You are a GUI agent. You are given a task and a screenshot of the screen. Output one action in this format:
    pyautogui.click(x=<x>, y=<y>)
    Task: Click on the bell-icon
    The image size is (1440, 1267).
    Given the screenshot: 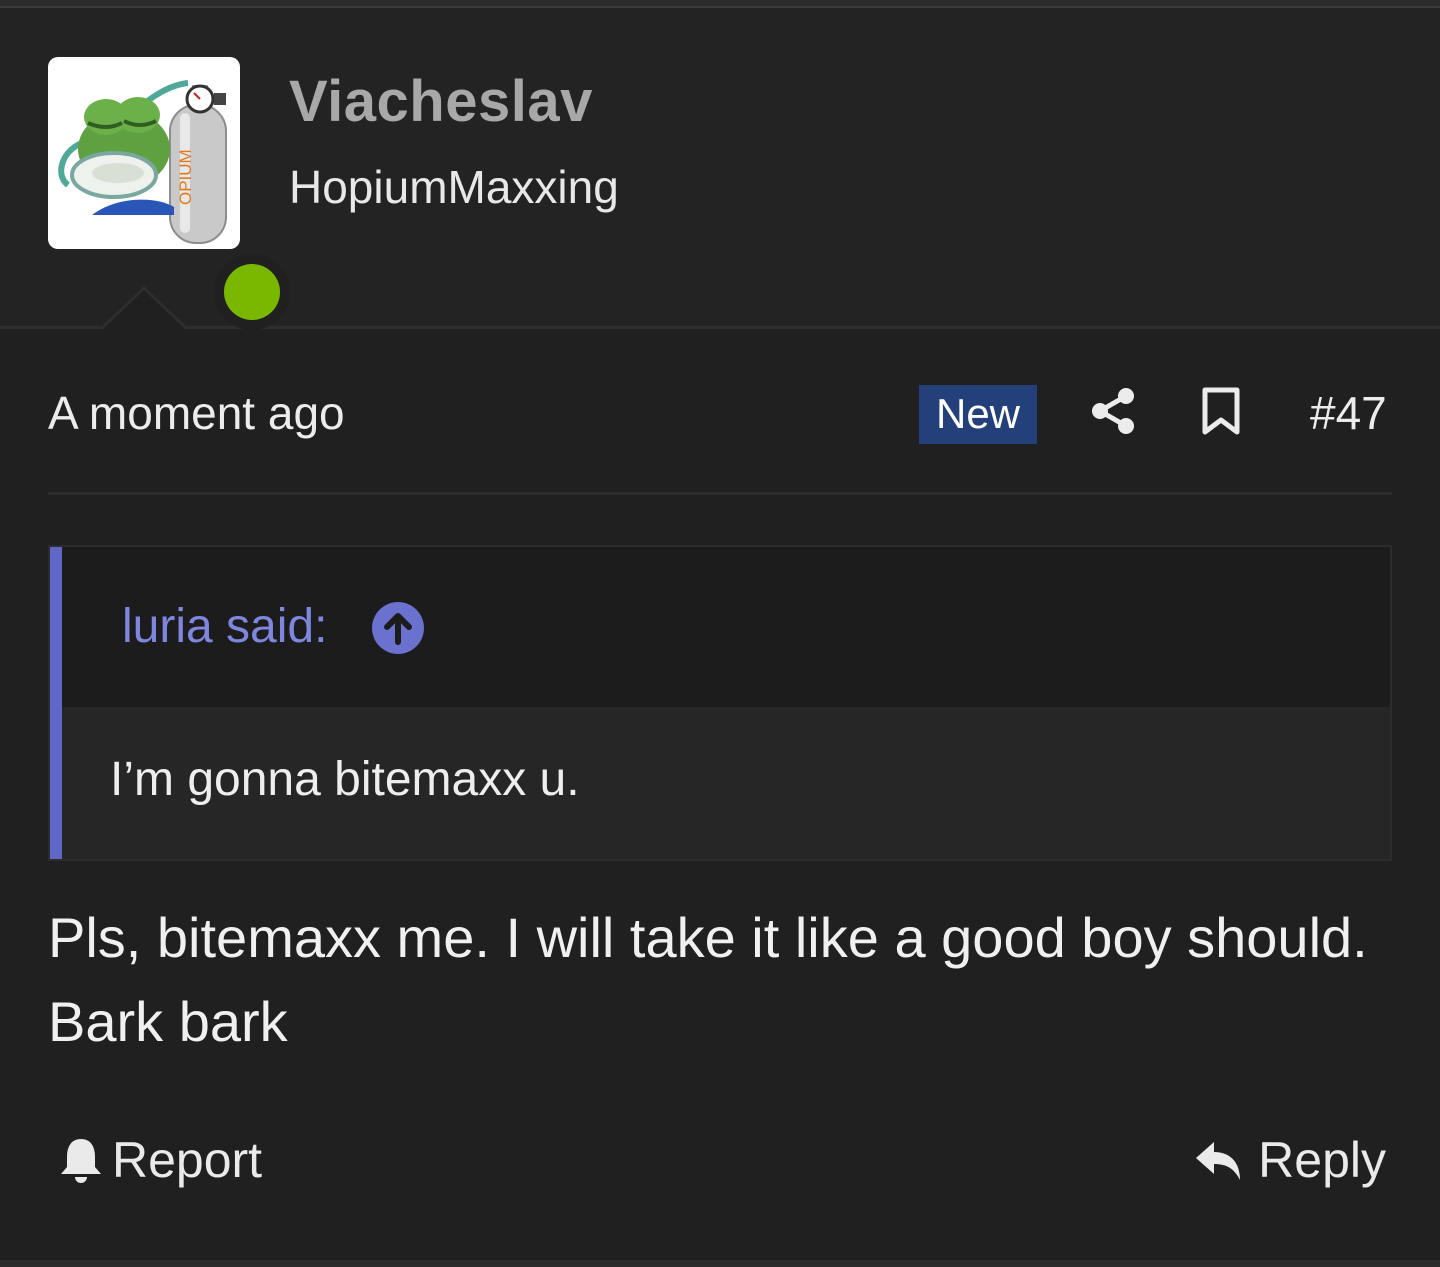 What is the action you would take?
    pyautogui.click(x=81, y=1161)
    